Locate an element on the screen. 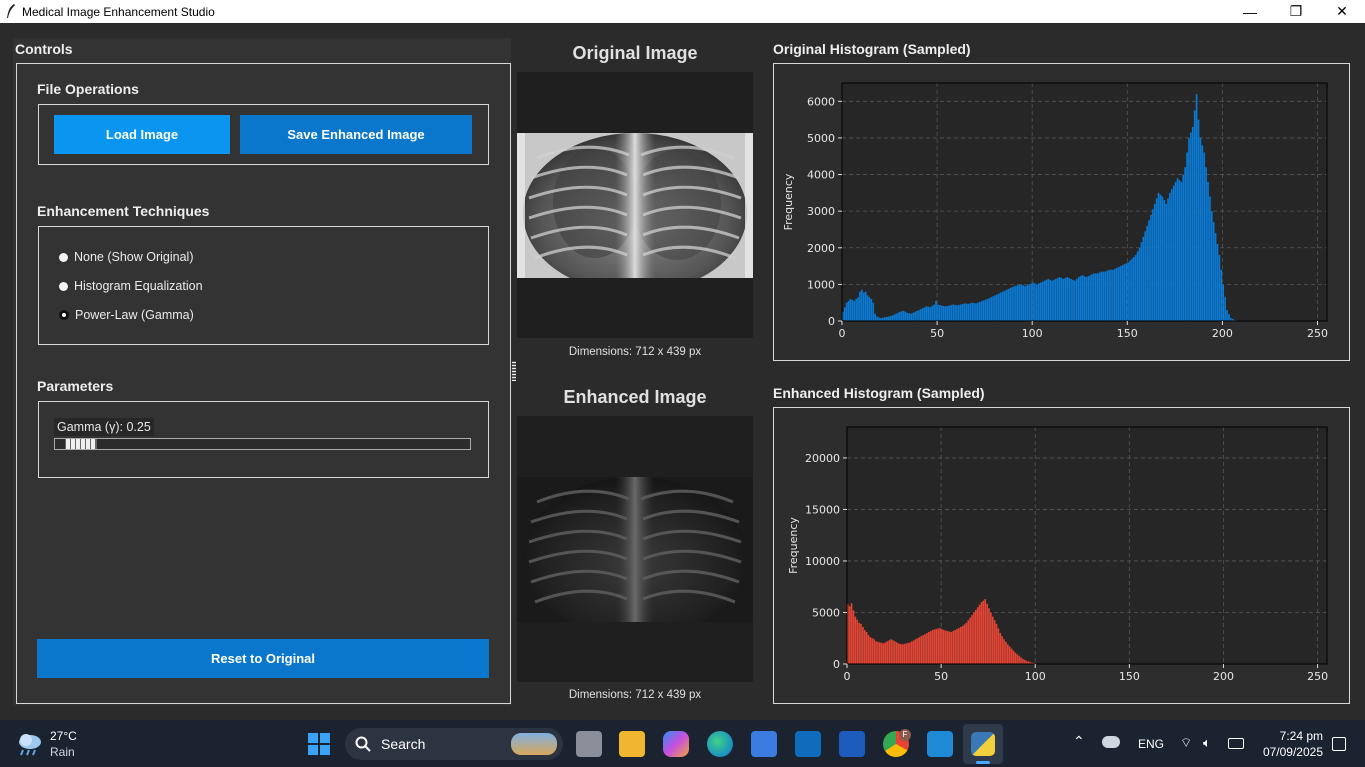 The image size is (1365, 767). outlook-icon is located at coordinates (808, 744).